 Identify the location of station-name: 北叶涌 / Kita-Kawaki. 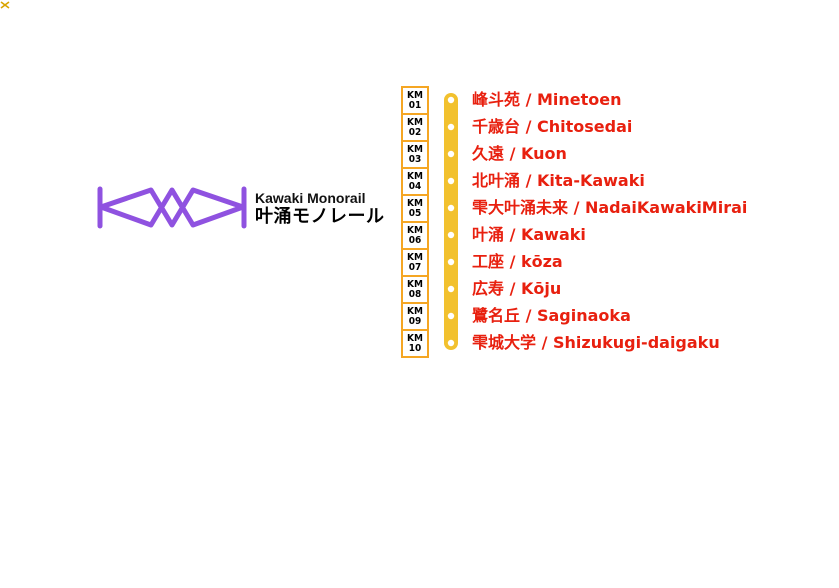
(558, 180).